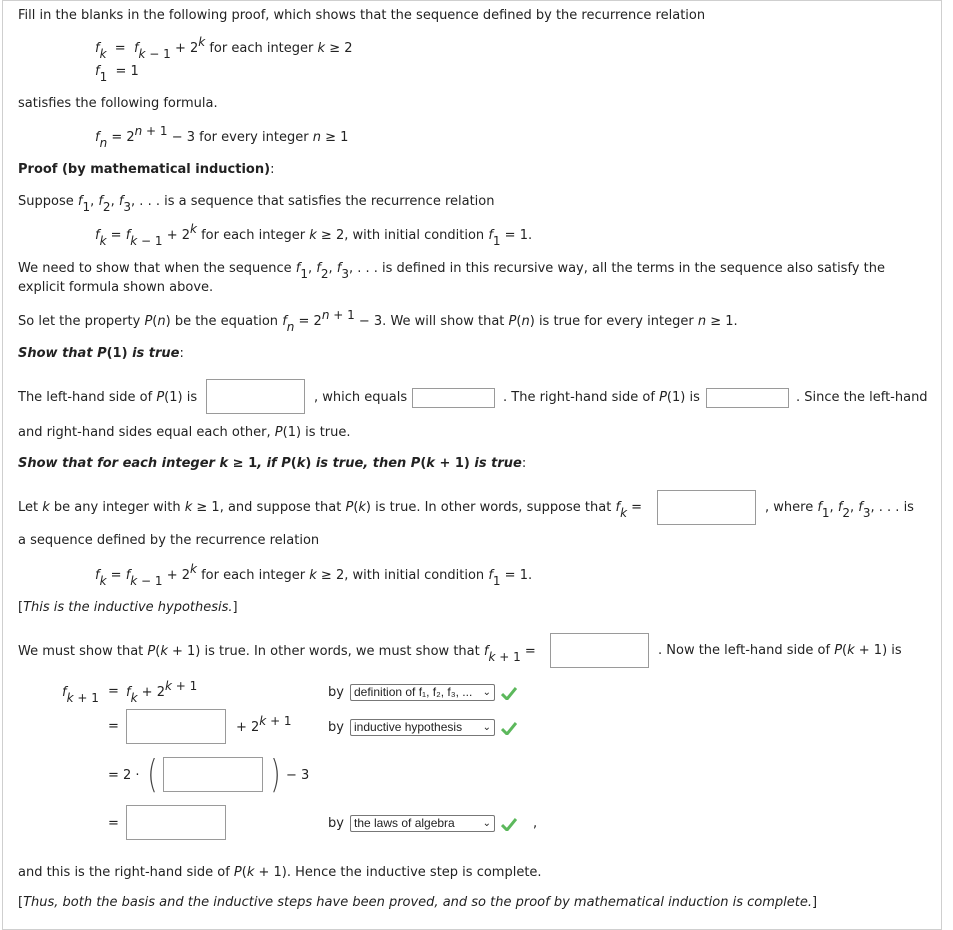  I want to click on basis-lhs-input, so click(255, 396).